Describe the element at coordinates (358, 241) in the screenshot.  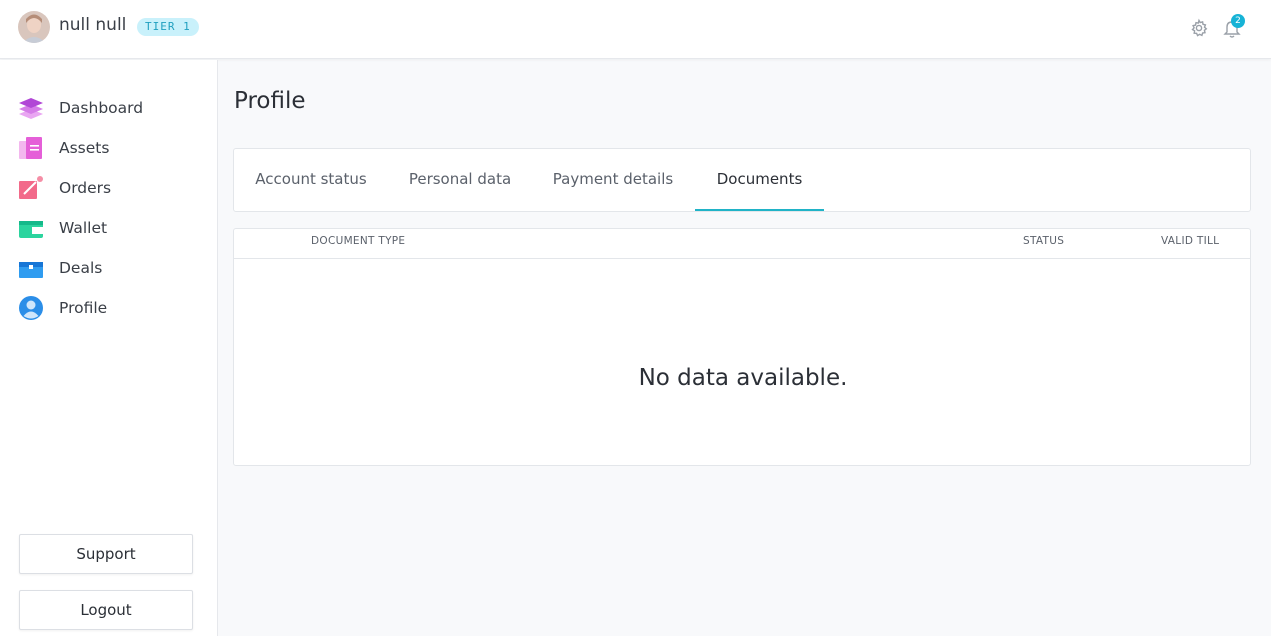
I see `column-header-document-type: DOCUMENT TYPE` at that location.